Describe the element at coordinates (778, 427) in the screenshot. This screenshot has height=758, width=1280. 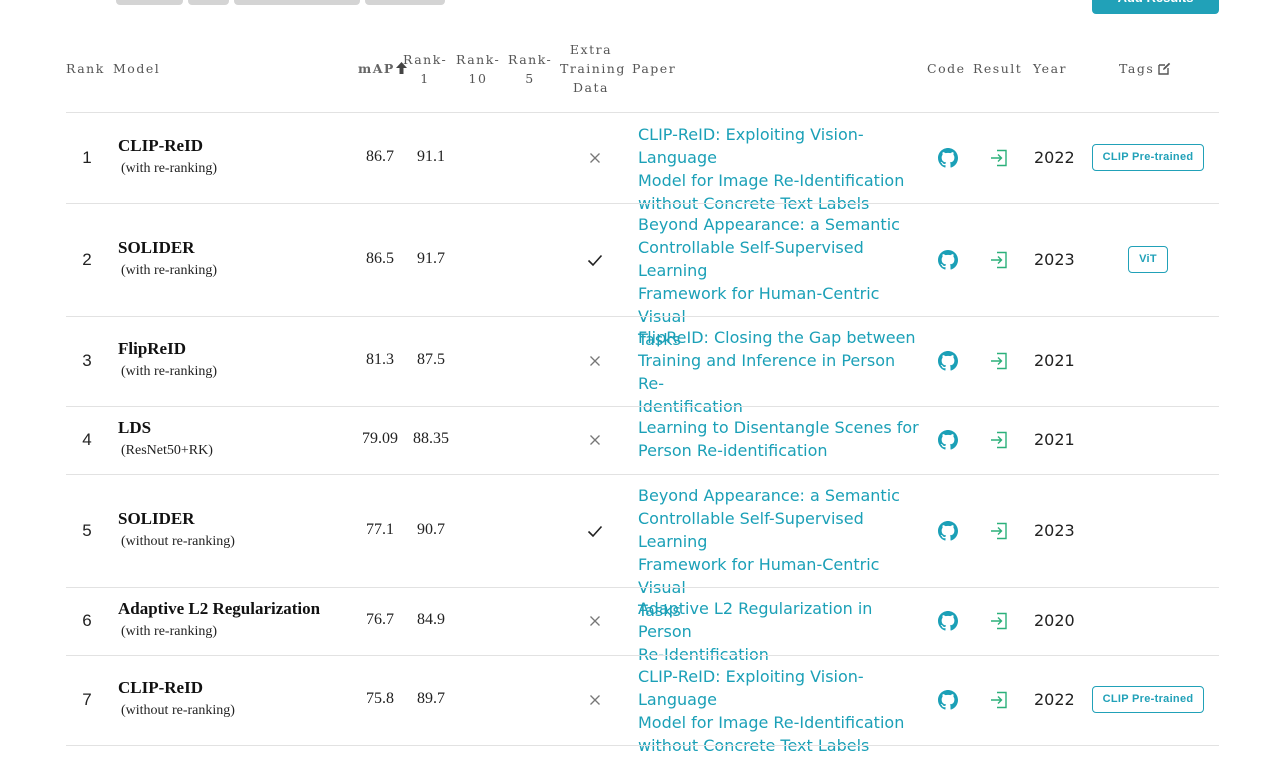
I see `paper-title-line: Learning to Disentangle Scenes for` at that location.